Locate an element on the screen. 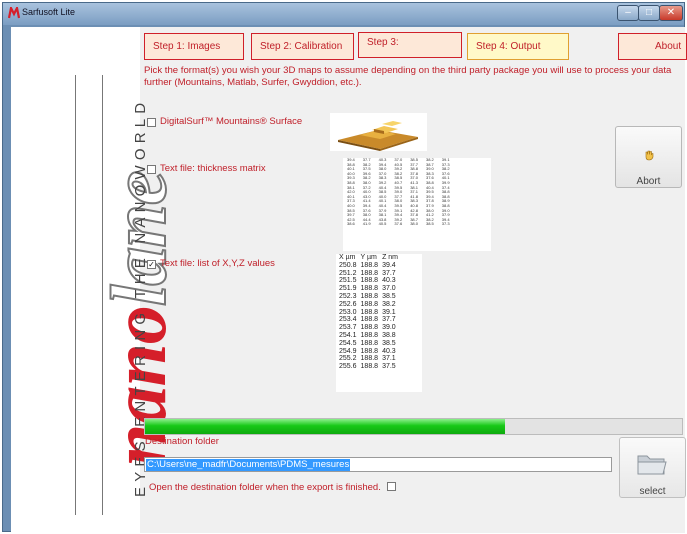 The image size is (687, 534). xyz-cell: 38.2 is located at coordinates (389, 304).